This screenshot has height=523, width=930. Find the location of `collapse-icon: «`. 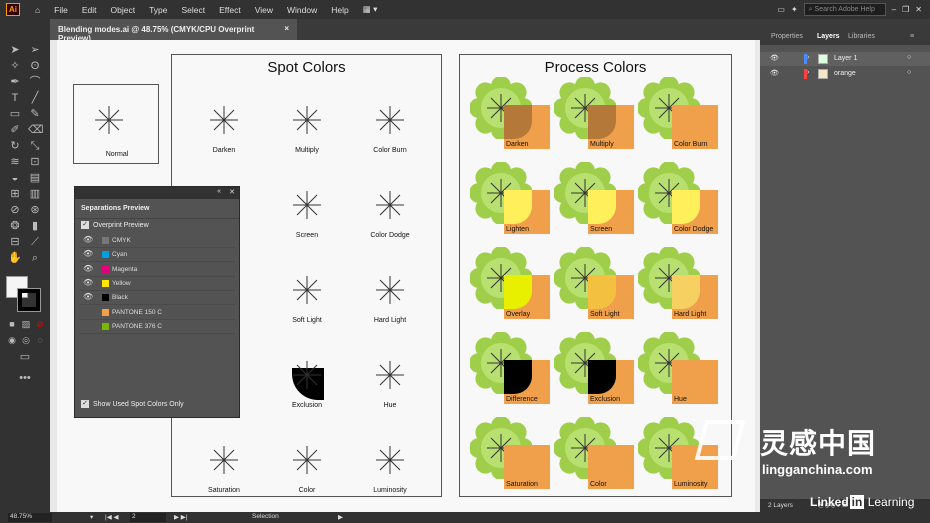

collapse-icon: « is located at coordinates (219, 191).